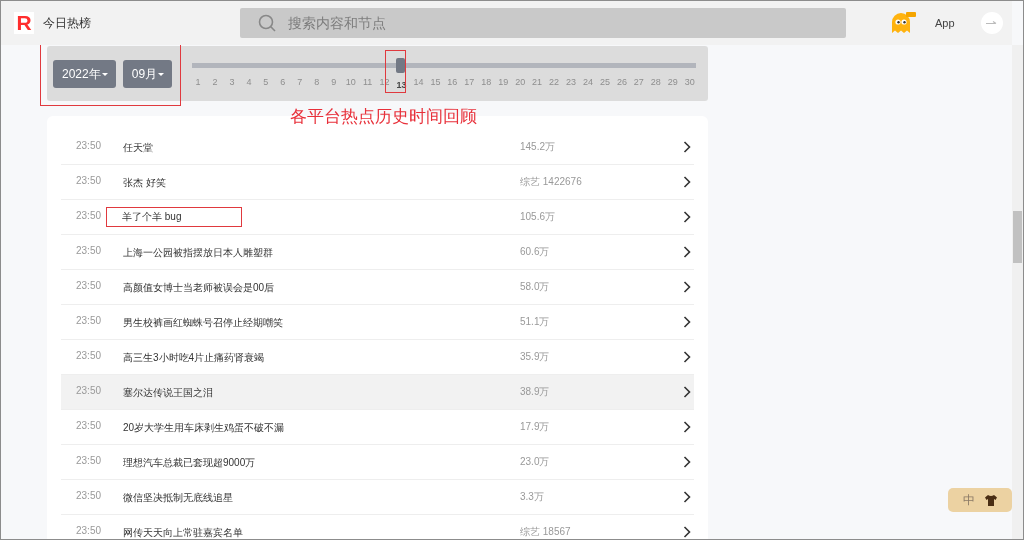 Image resolution: width=1024 pixels, height=540 pixels. I want to click on tag-label: 中, so click(969, 500).